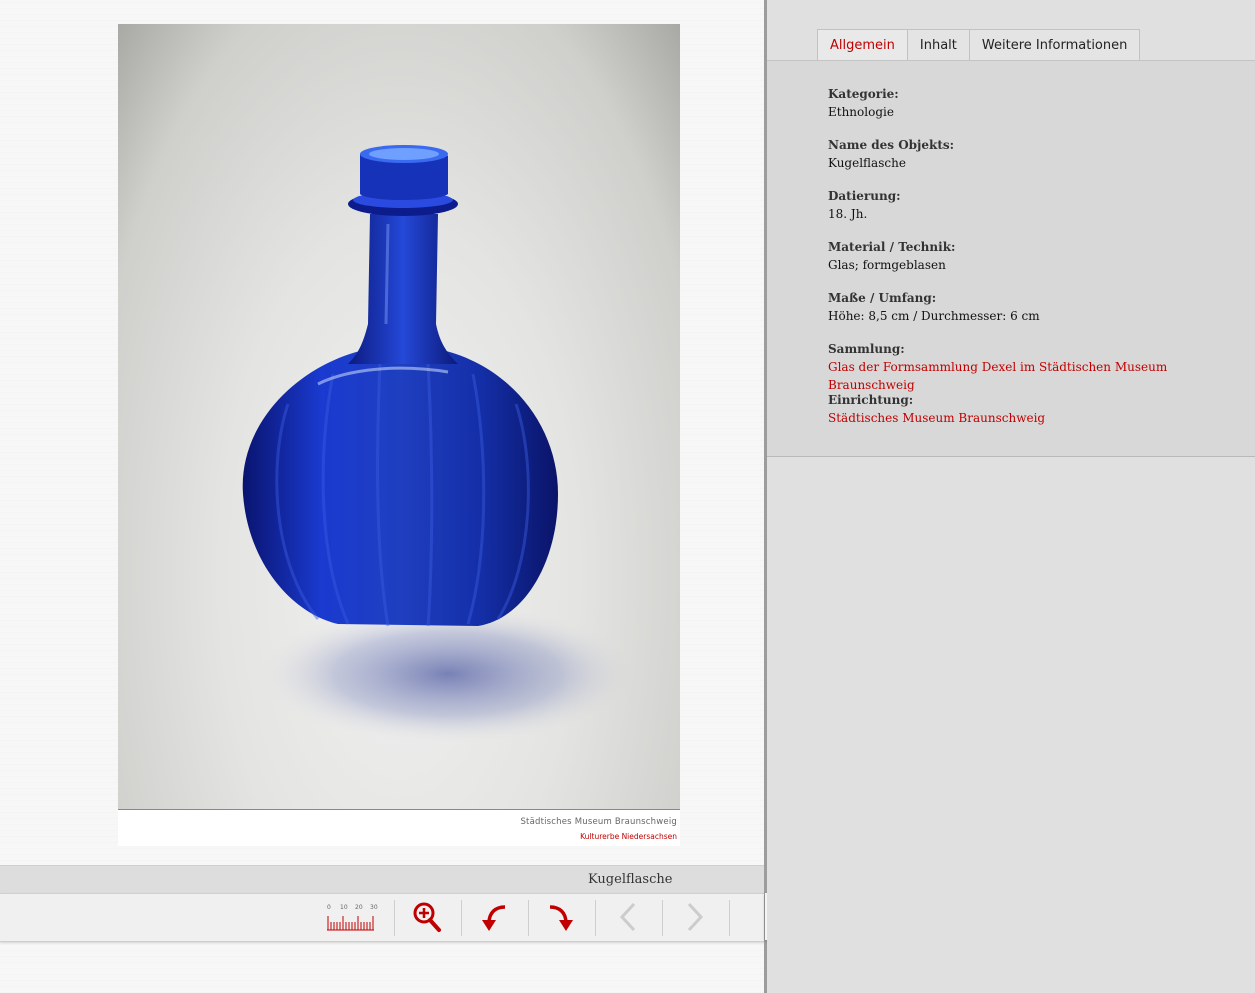 This screenshot has width=1255, height=993. I want to click on info-tabs: Allgemein Inhalt Weitere Informationen, so click(979, 44).